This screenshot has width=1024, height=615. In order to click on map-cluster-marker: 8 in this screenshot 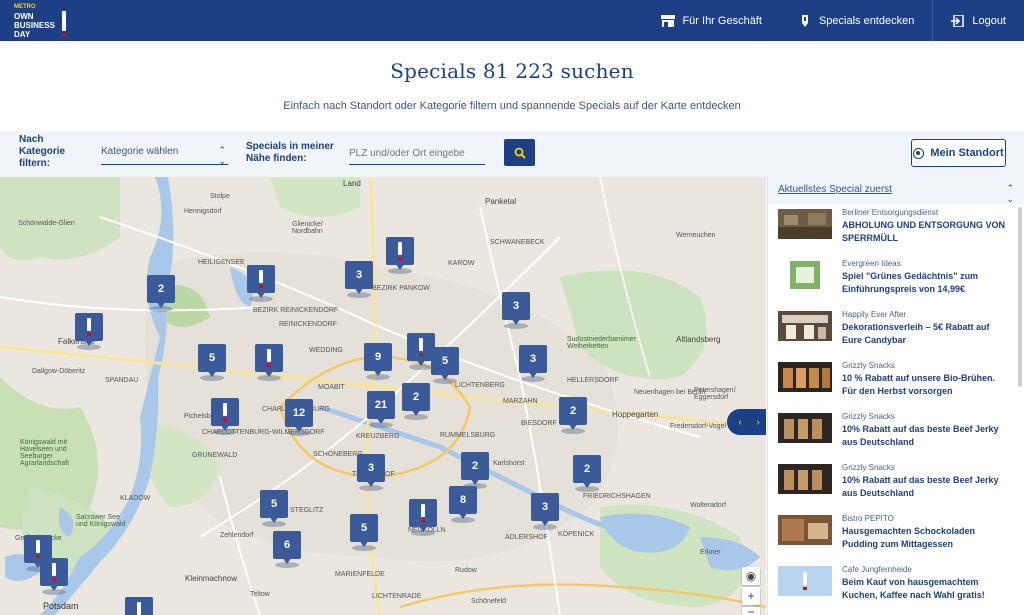, I will do `click(463, 504)`.